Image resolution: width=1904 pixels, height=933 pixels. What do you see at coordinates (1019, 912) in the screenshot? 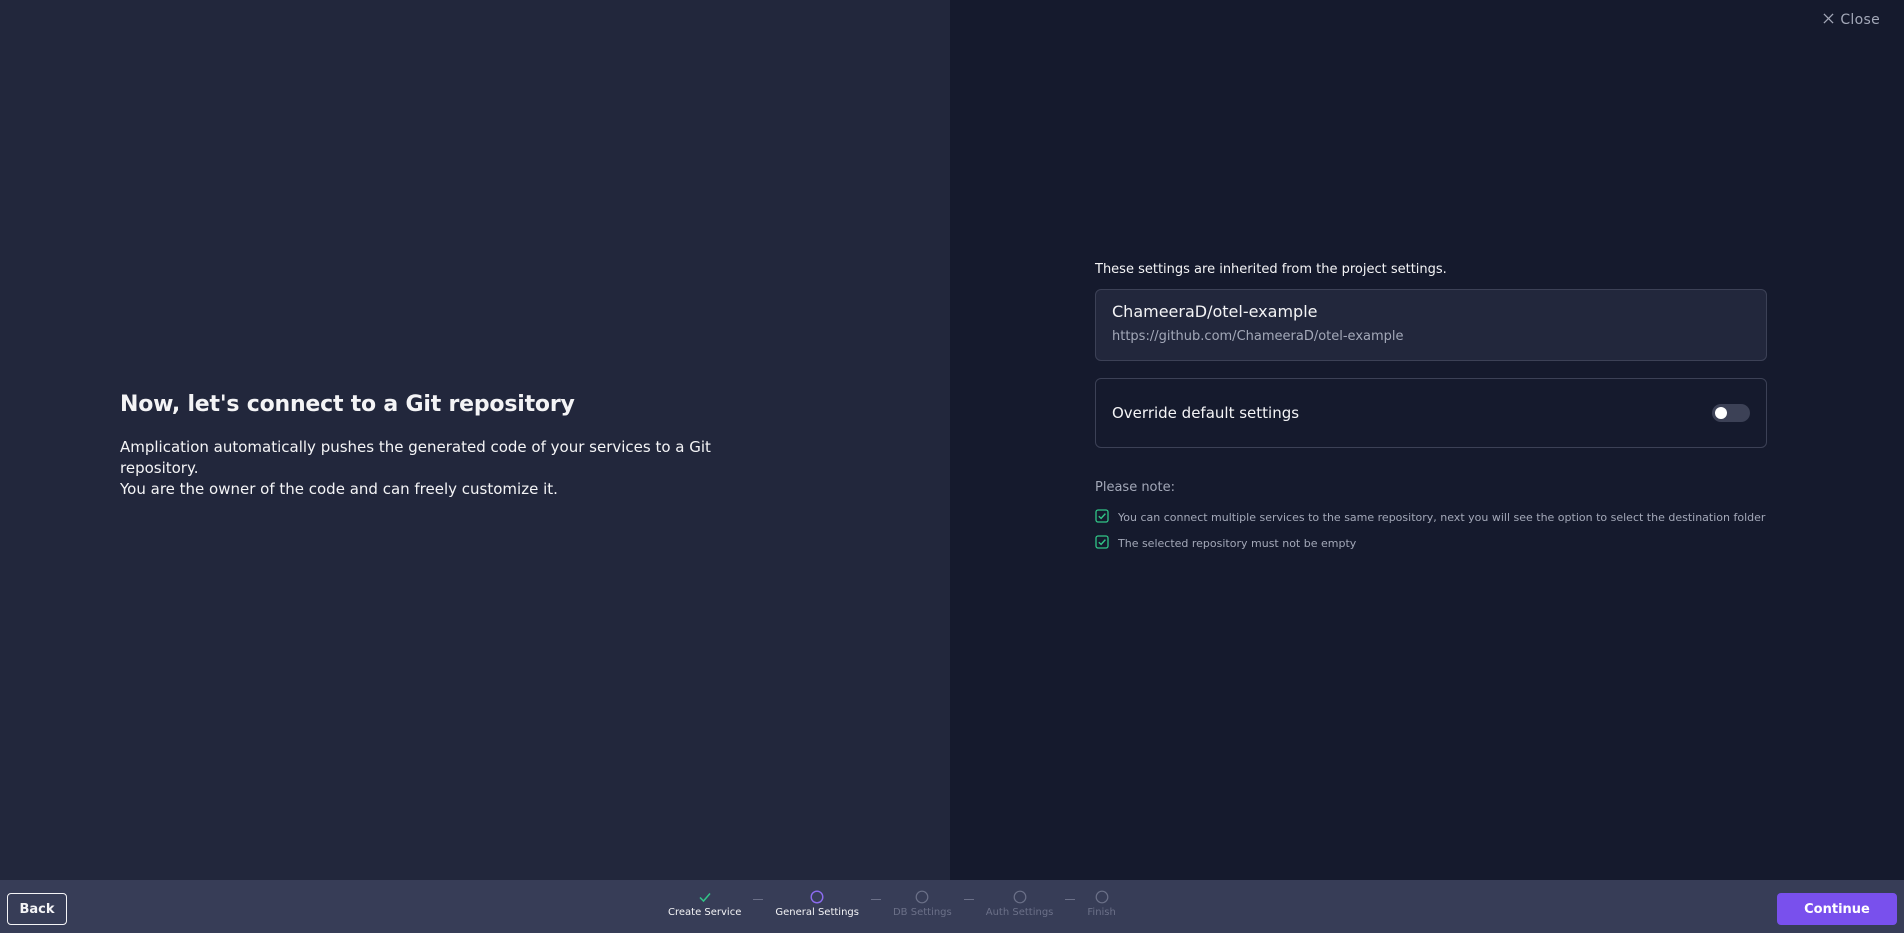
I see `step-label: Auth Settings` at bounding box center [1019, 912].